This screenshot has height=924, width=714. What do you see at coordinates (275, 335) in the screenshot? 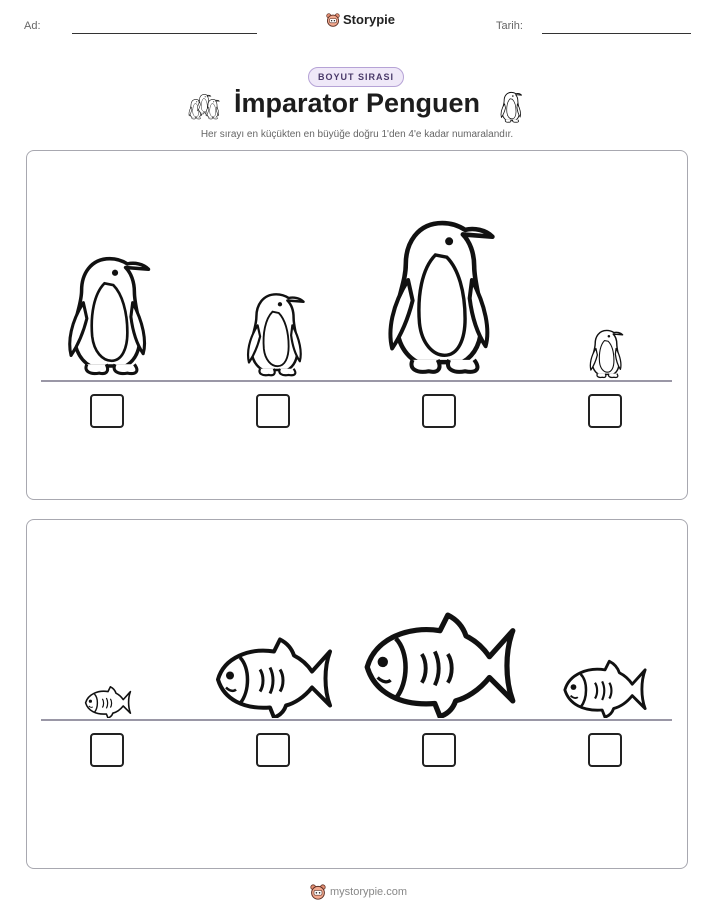
I see `penguin-medium-small` at bounding box center [275, 335].